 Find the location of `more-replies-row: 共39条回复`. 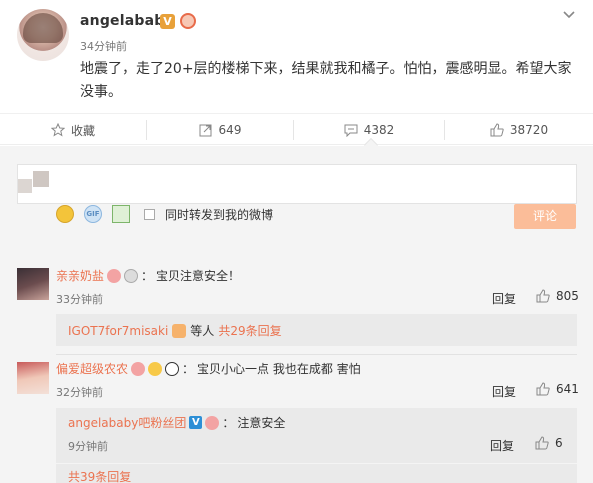

more-replies-row: 共39条回复 is located at coordinates (316, 473).